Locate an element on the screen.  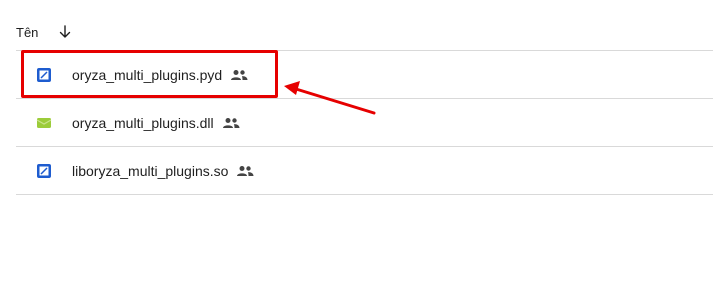
file-name-label: liboryza_multi_plugins.so is located at coordinates (150, 170).